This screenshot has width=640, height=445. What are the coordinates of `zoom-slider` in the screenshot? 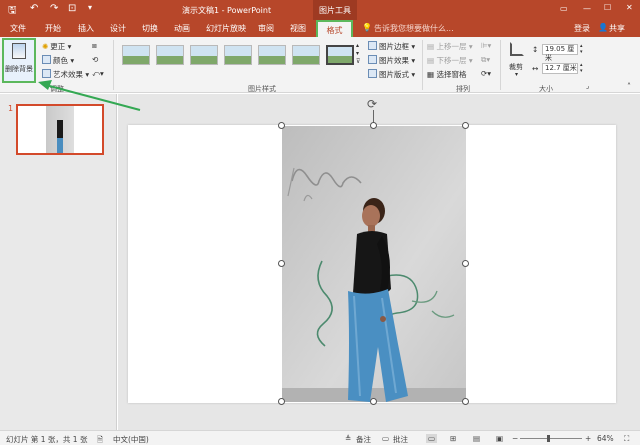 It's located at (551, 438).